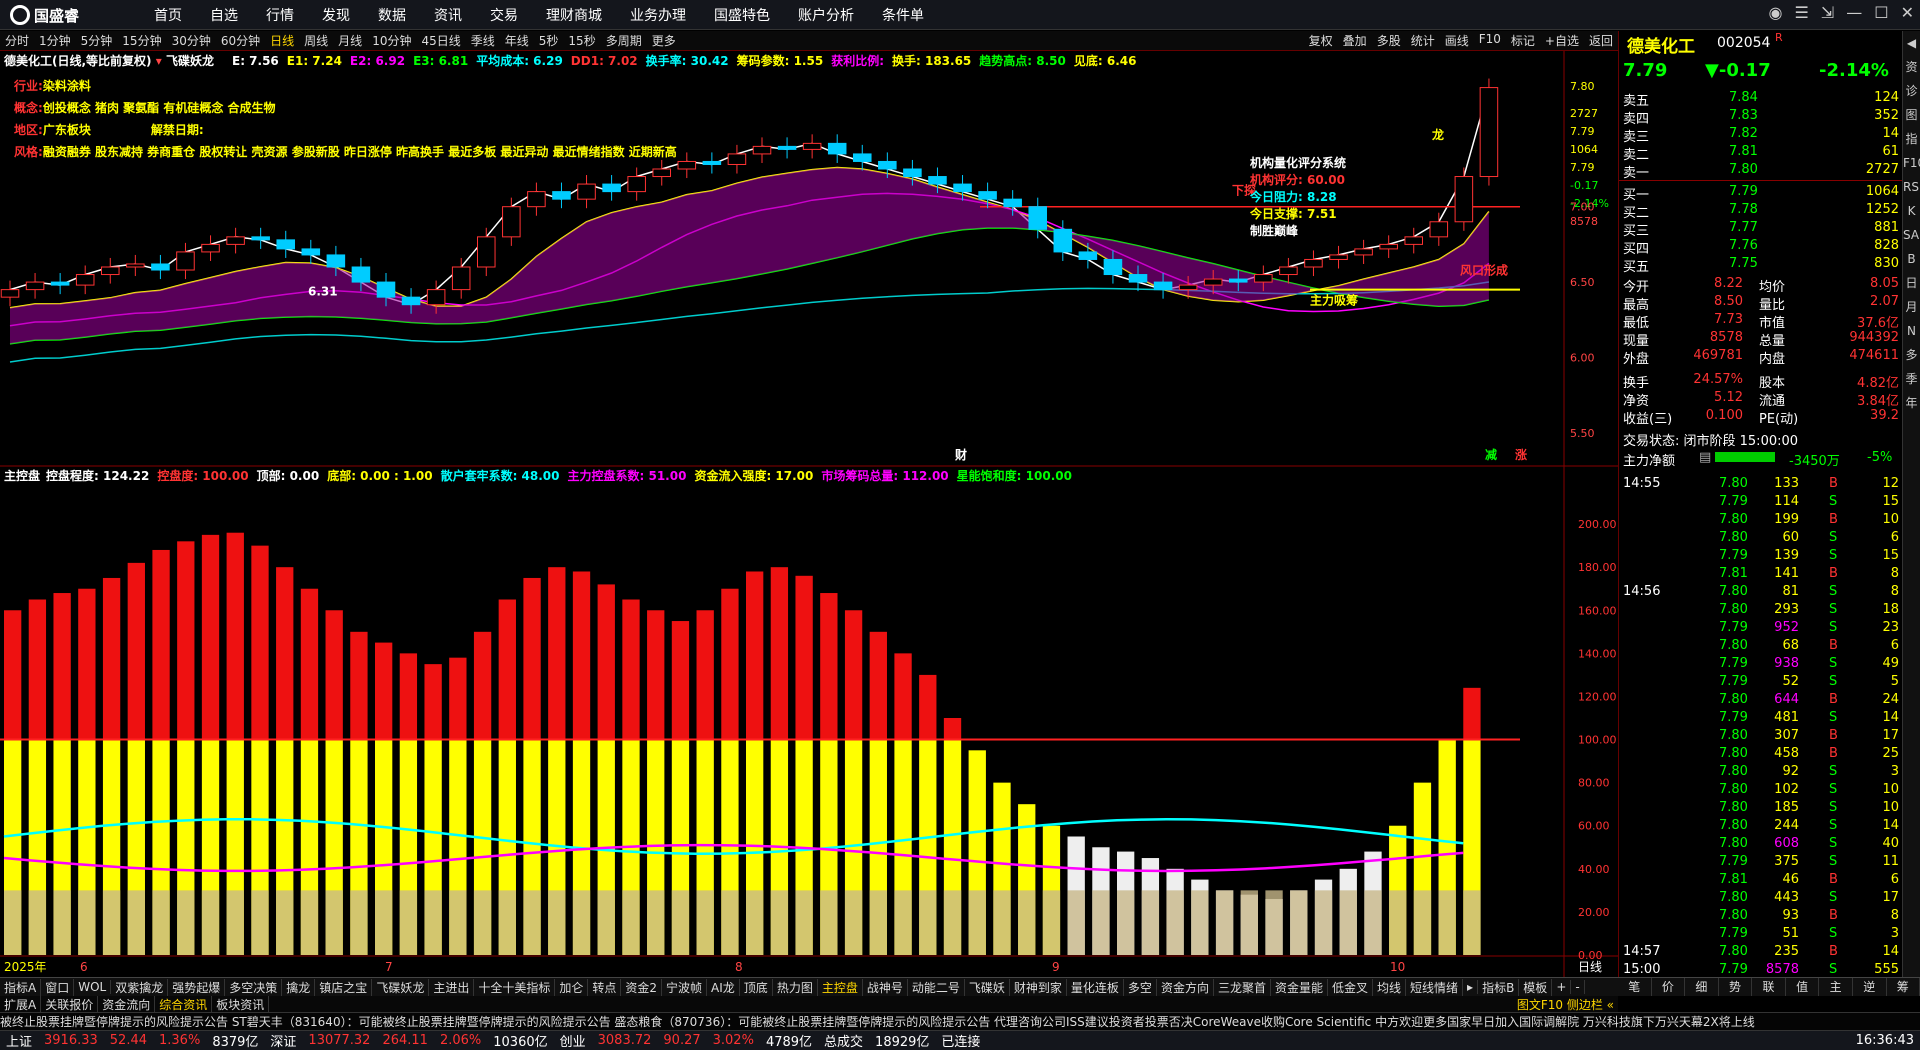  Describe the element at coordinates (1635, 987) in the screenshot. I see `quote-tab-0: 笔` at that location.